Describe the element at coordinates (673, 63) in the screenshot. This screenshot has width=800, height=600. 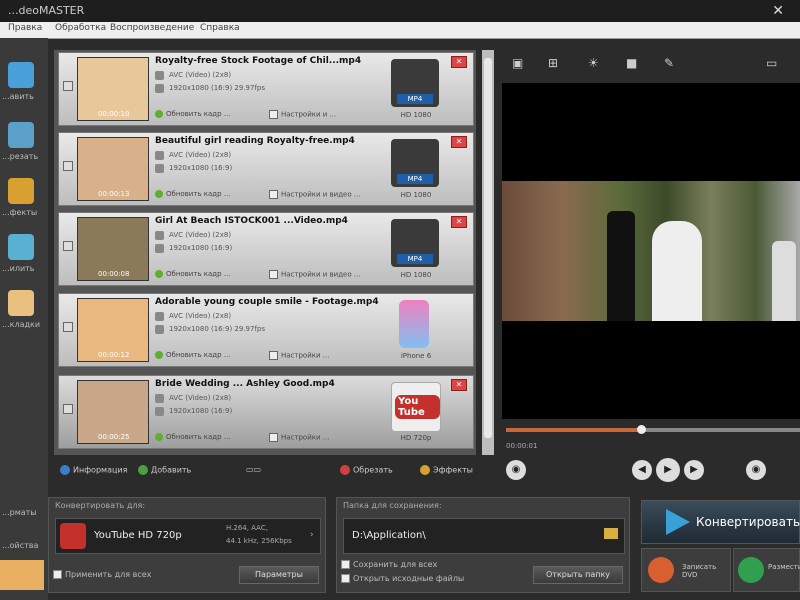
I see `magic-wand-icon: ✎` at that location.